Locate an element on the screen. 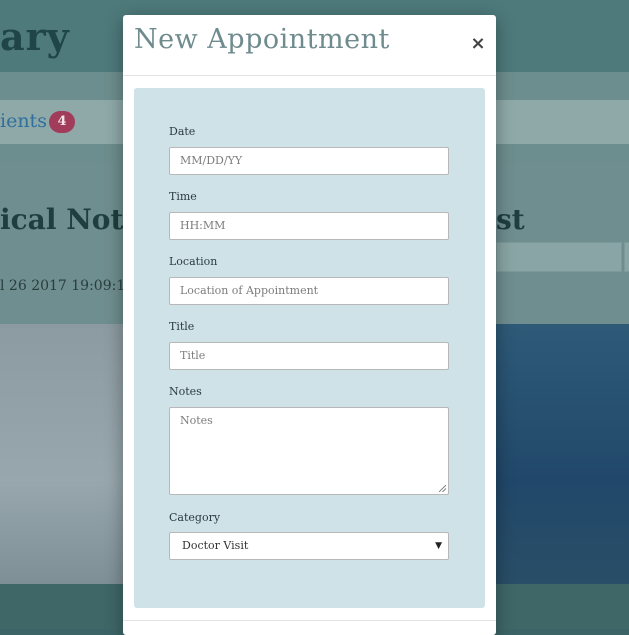  background-input-bar is located at coordinates (559, 257).